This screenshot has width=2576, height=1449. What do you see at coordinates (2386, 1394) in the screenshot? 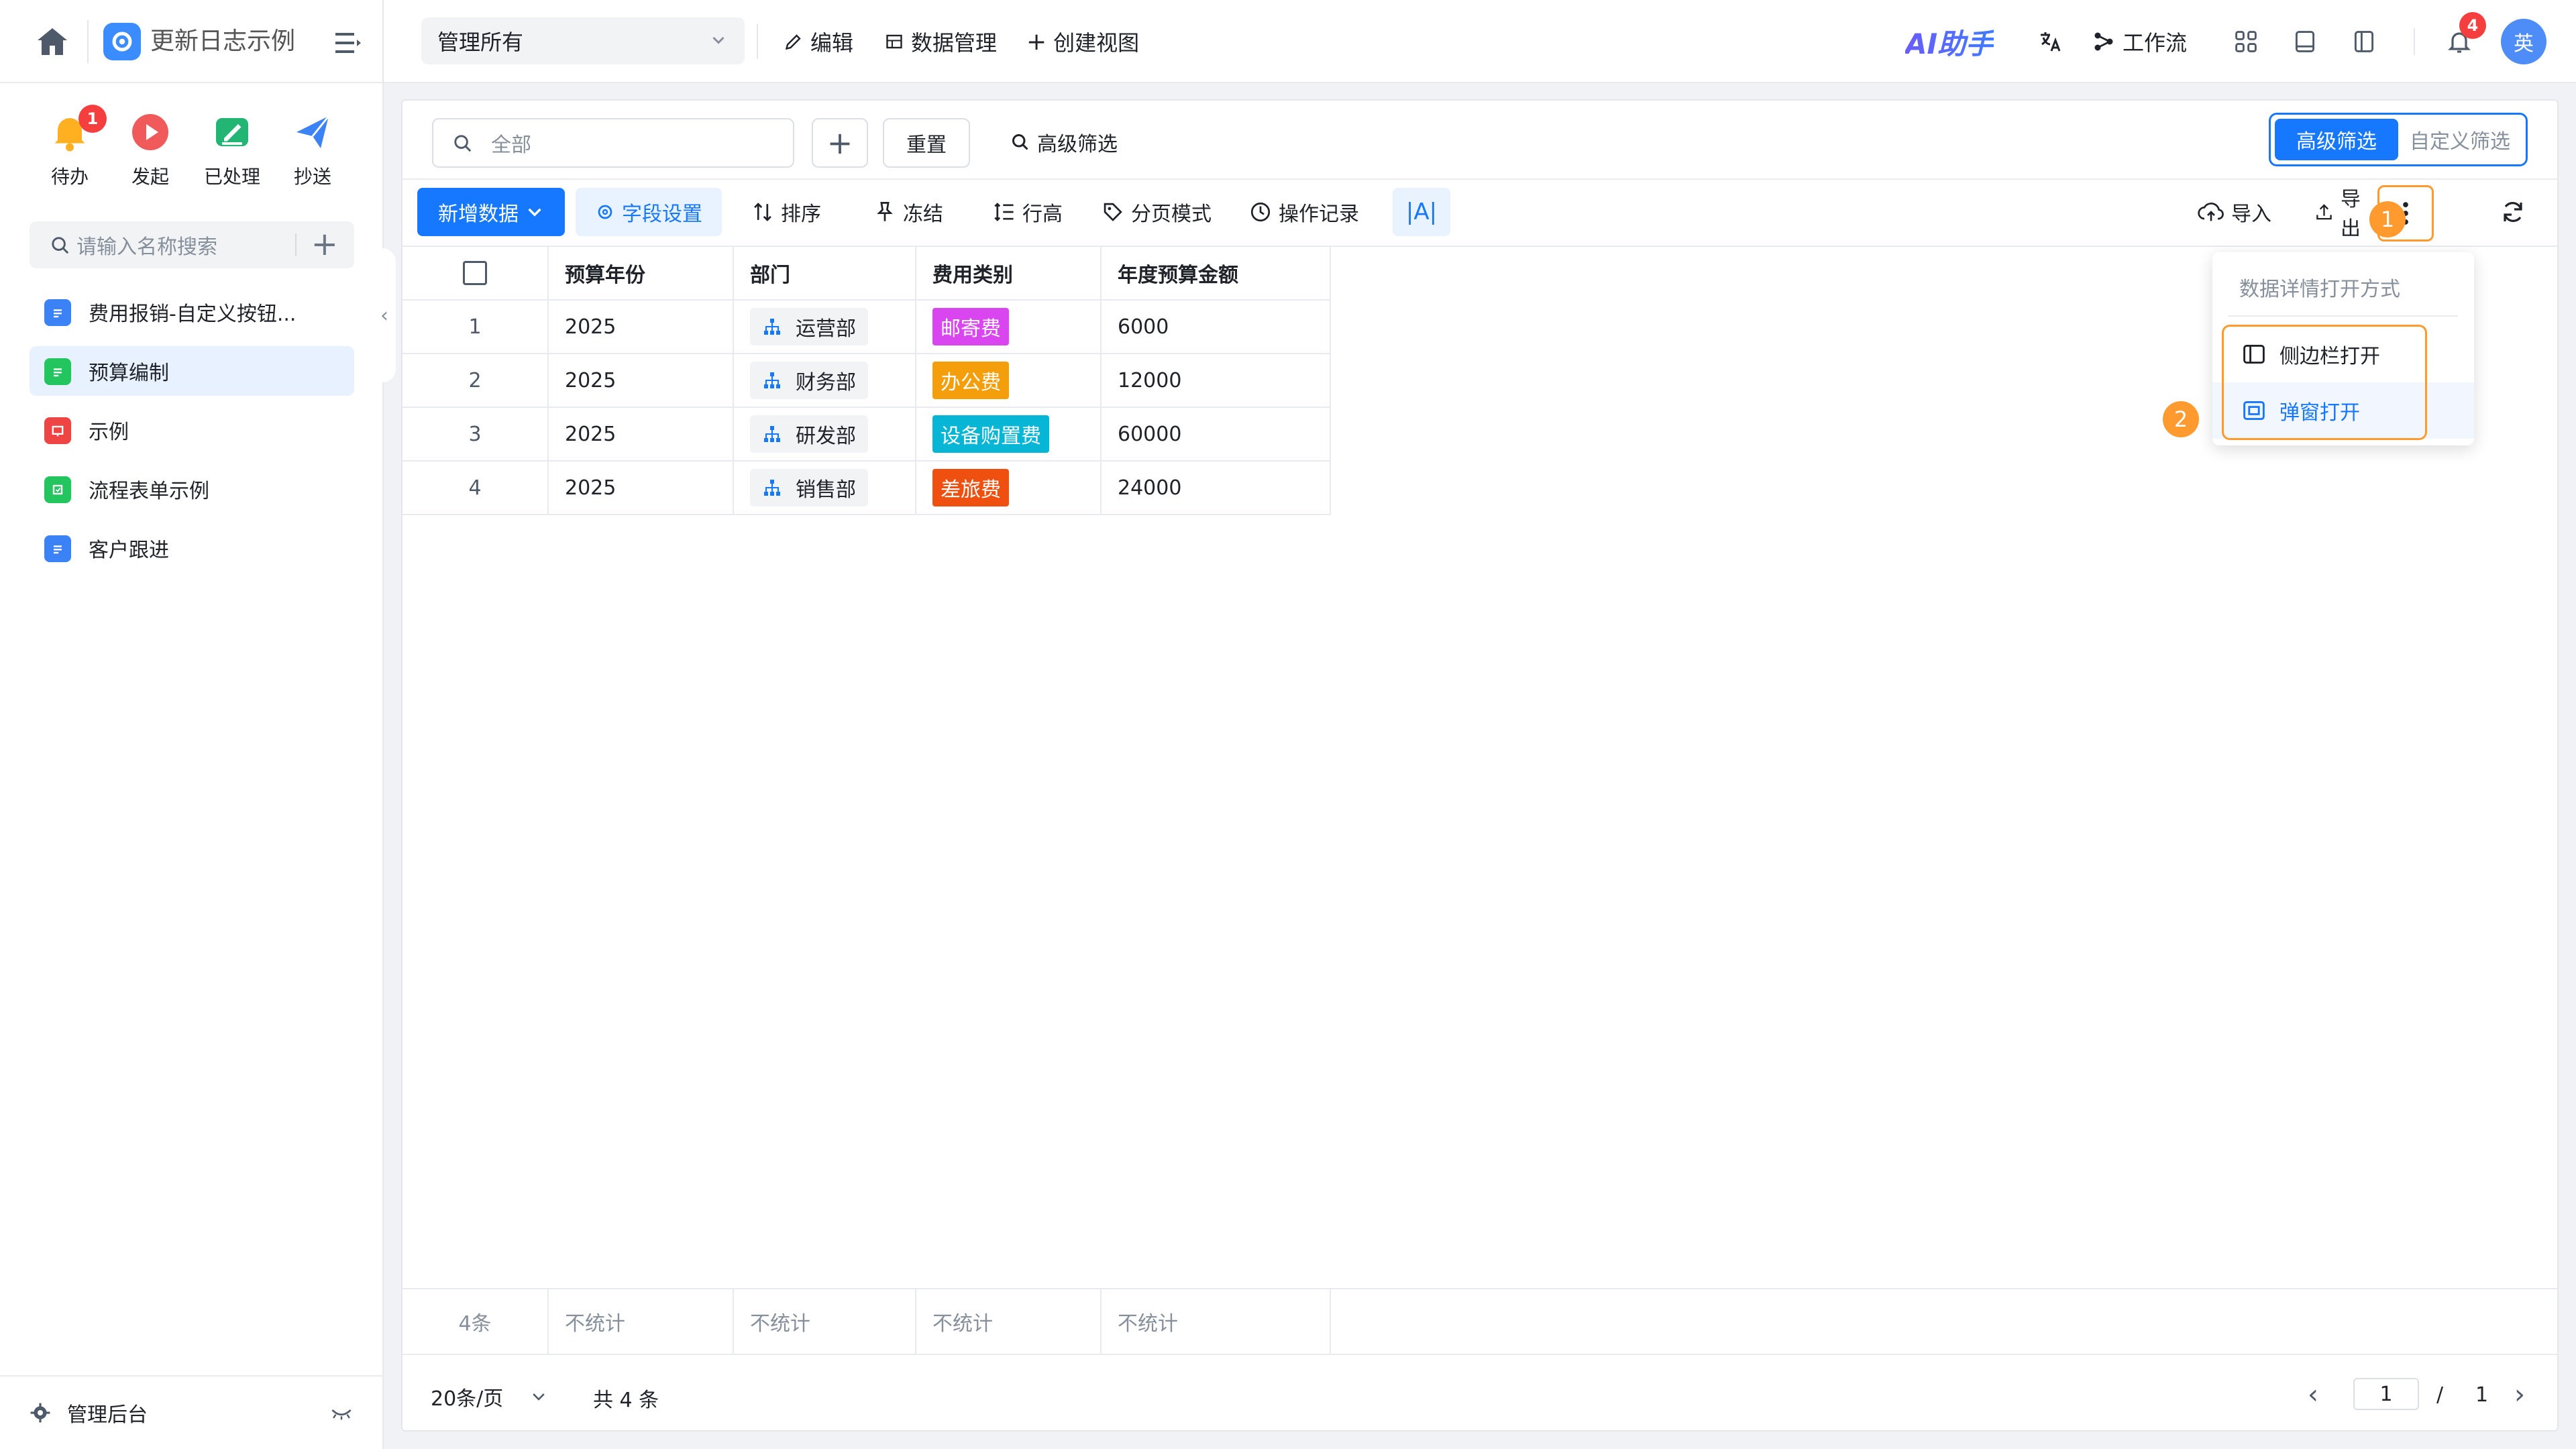
I see `page-number-input: 1` at bounding box center [2386, 1394].